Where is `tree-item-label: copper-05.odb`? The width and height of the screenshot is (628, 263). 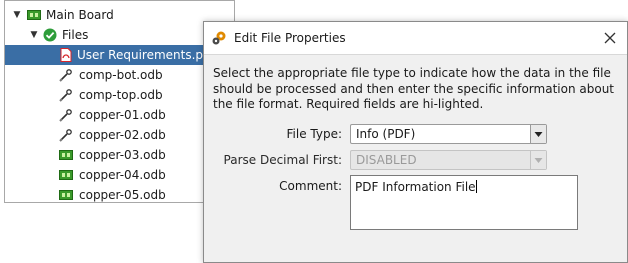
tree-item-label: copper-05.odb is located at coordinates (122, 195).